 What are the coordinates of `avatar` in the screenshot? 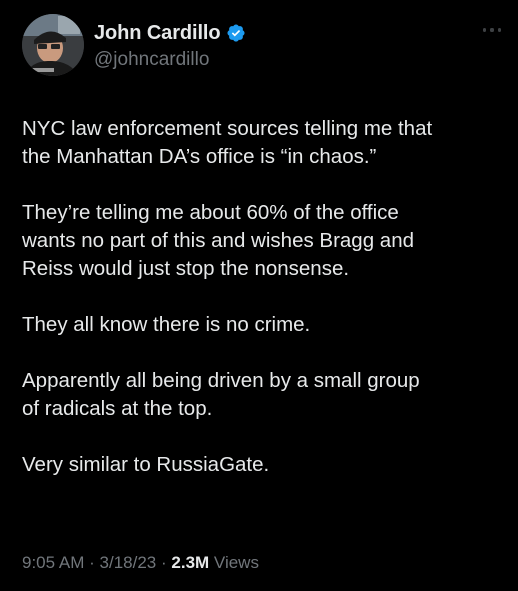 It's located at (53, 45).